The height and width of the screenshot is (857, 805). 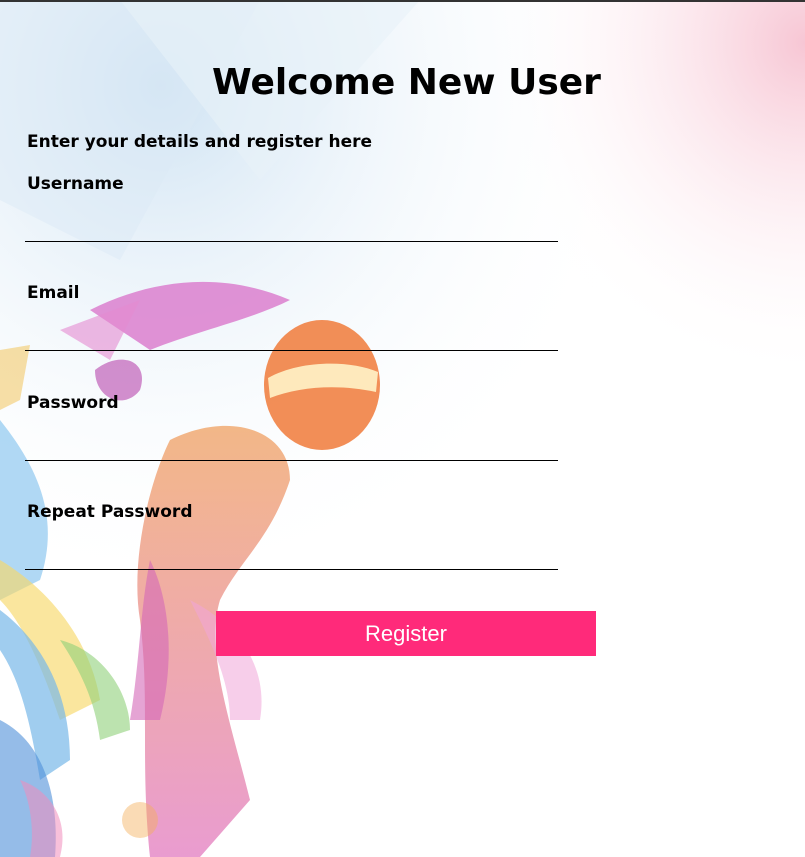 I want to click on username-label: Username, so click(x=75, y=184).